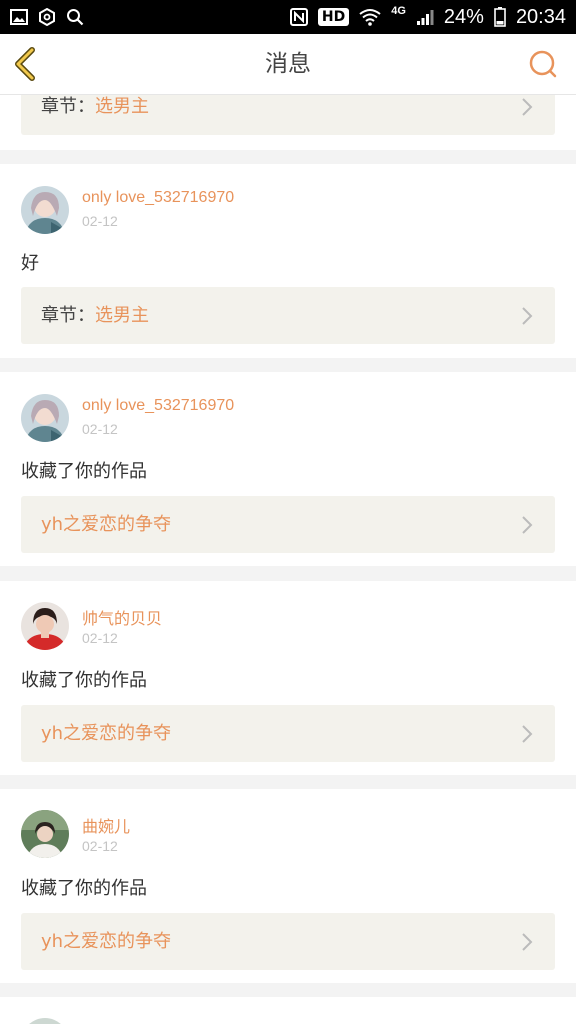 The width and height of the screenshot is (576, 1024). Describe the element at coordinates (106, 825) in the screenshot. I see `username: 曲婉儿` at that location.